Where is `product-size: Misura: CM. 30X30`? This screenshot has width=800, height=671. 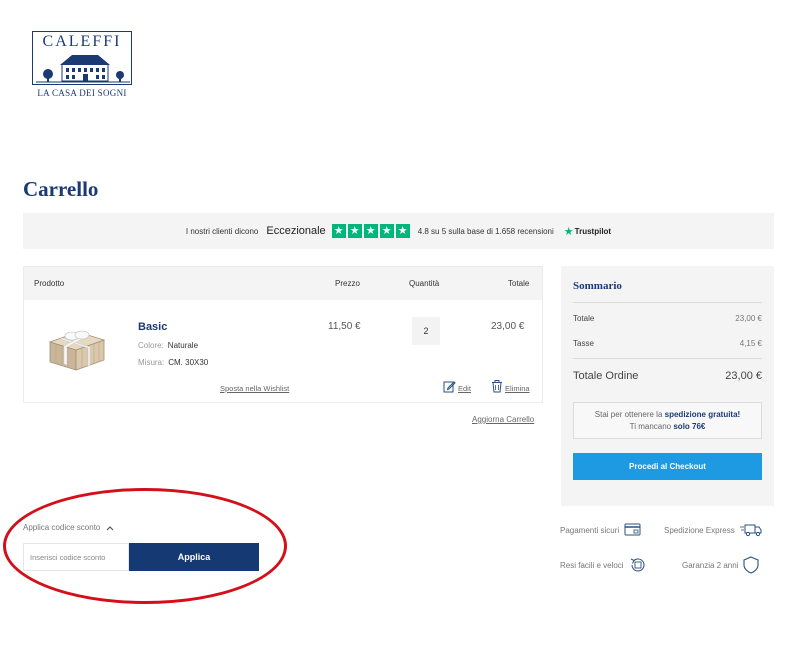 product-size: Misura: CM. 30X30 is located at coordinates (173, 362).